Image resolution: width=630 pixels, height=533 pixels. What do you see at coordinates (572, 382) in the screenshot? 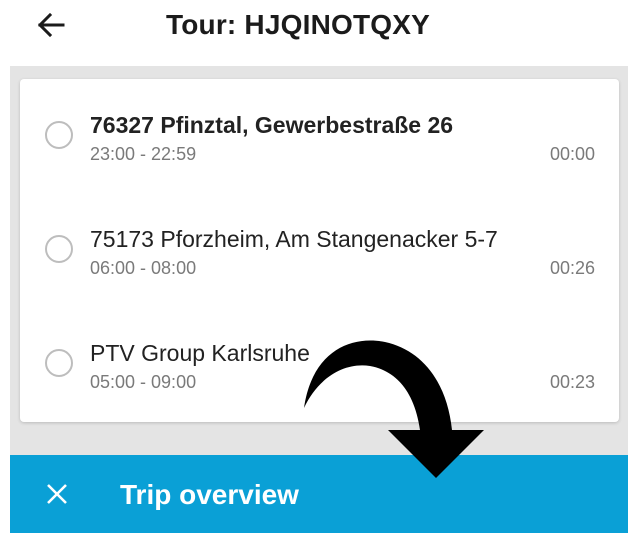
I see `stop-duration: 00:23` at bounding box center [572, 382].